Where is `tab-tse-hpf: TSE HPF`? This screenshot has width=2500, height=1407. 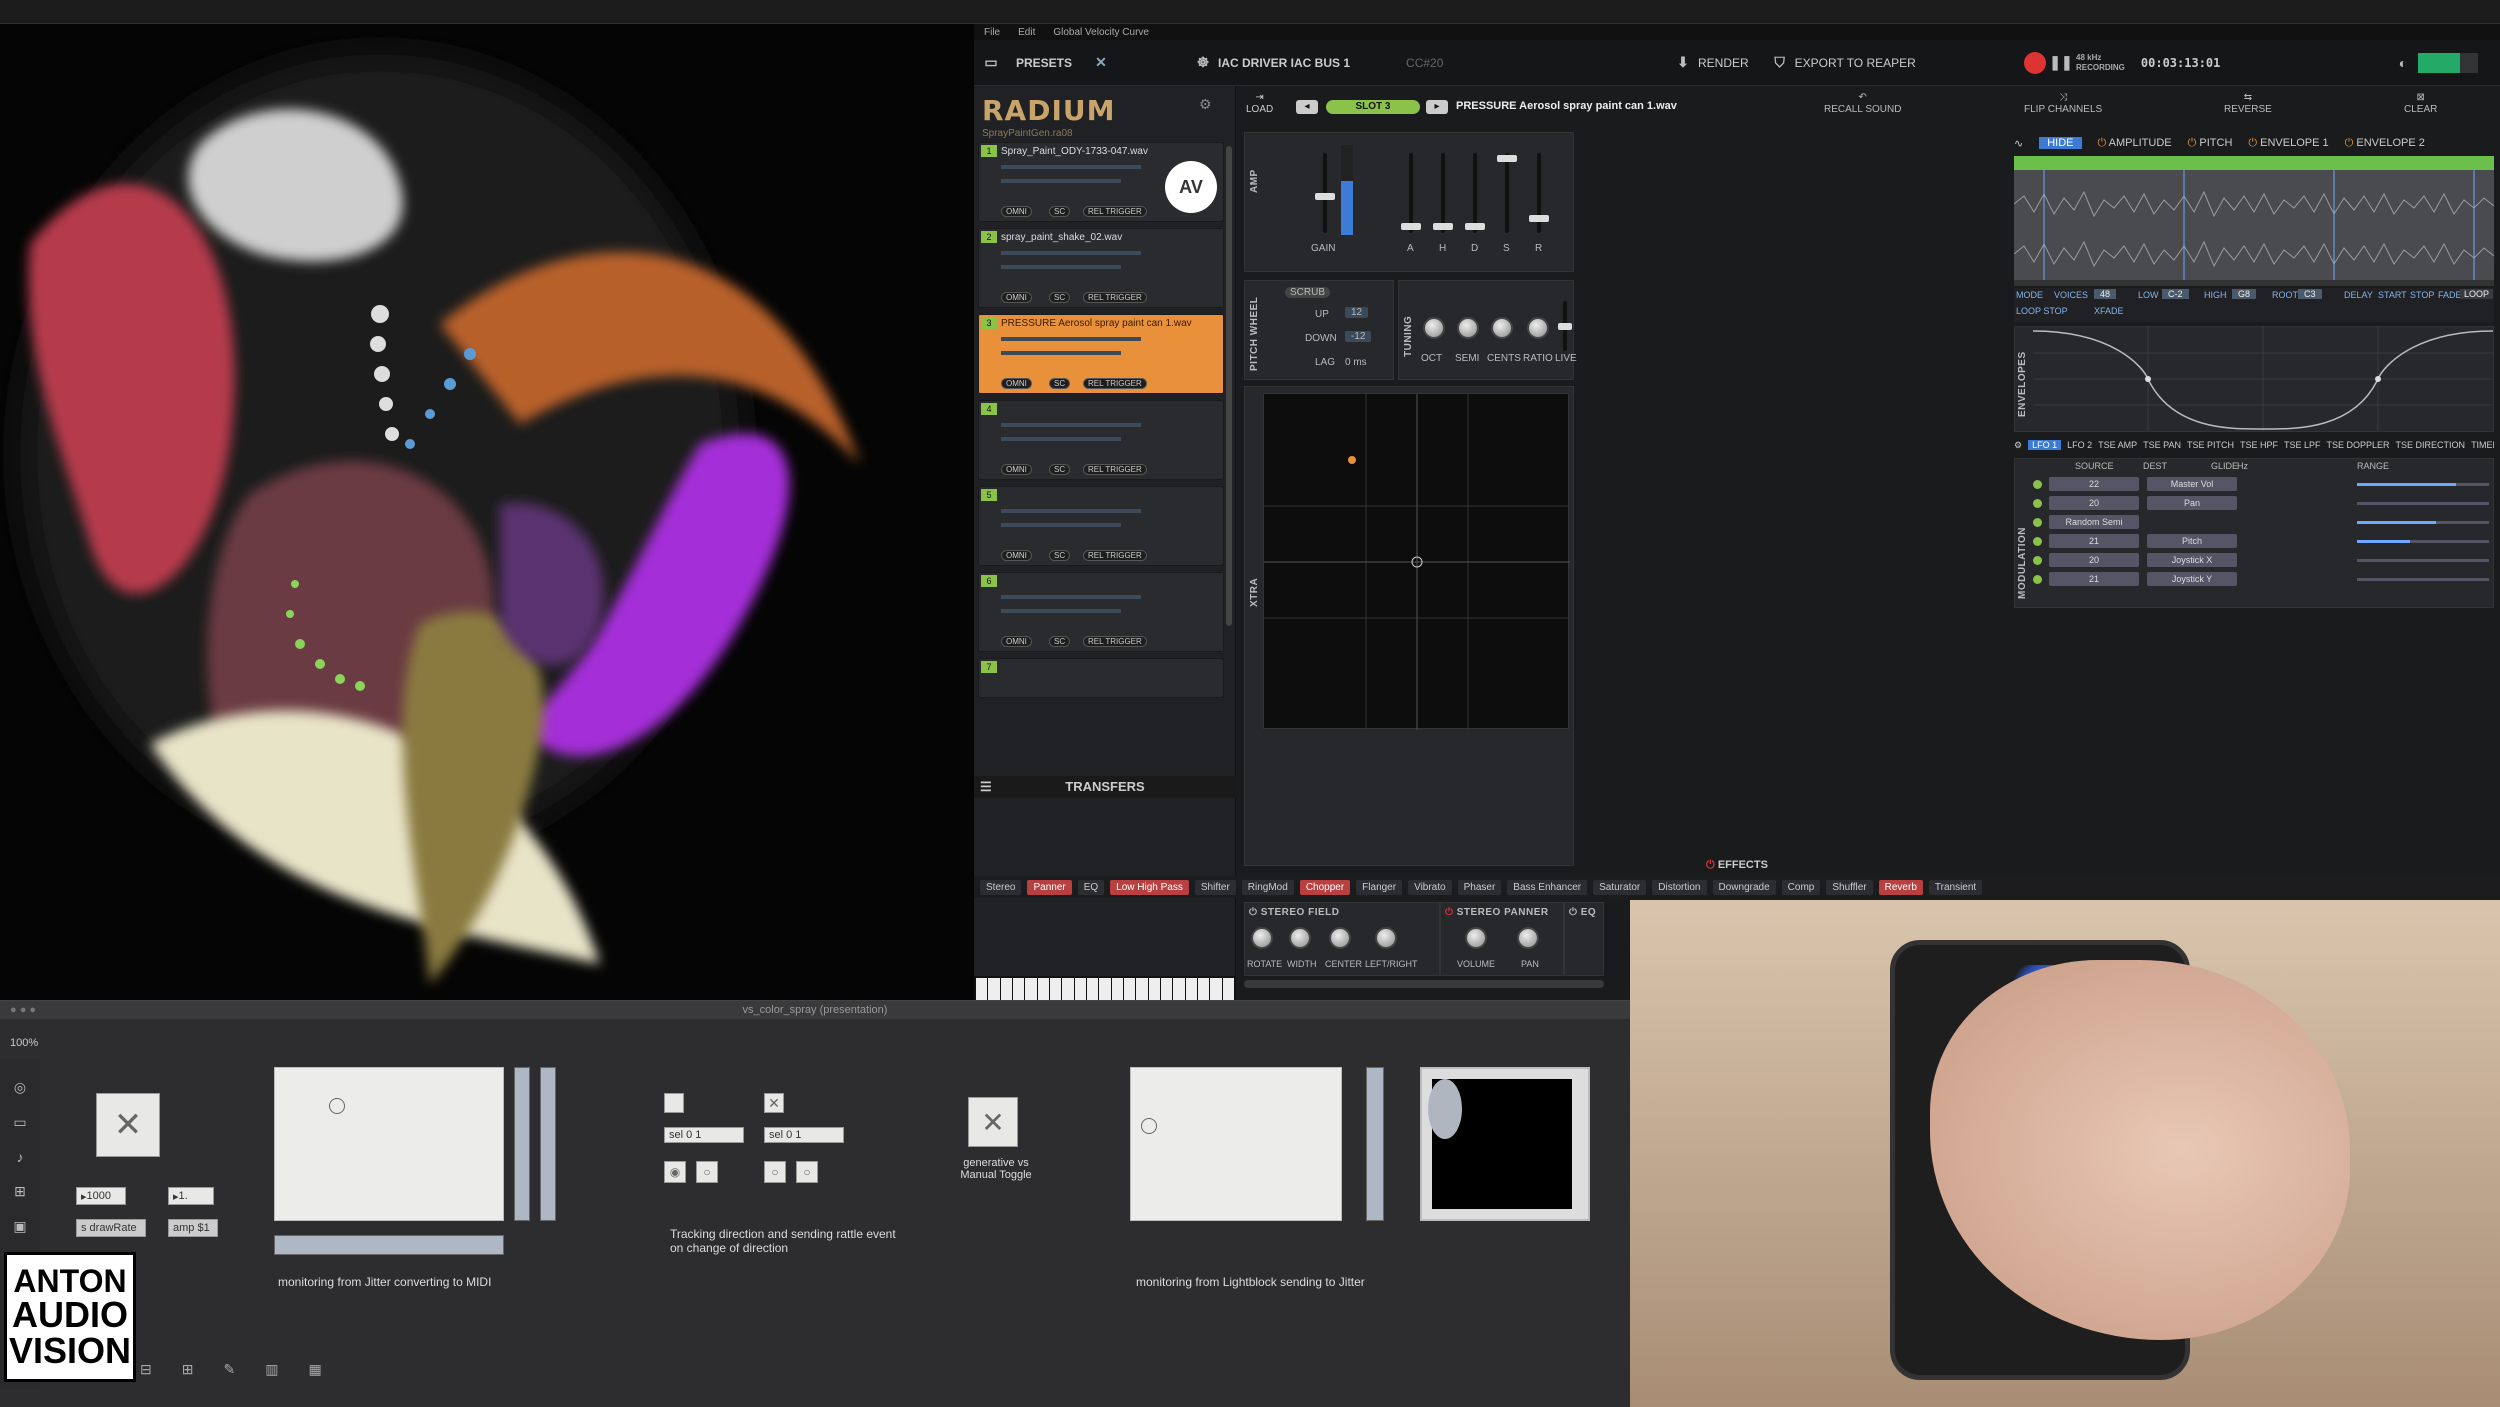 tab-tse-hpf: TSE HPF is located at coordinates (2259, 445).